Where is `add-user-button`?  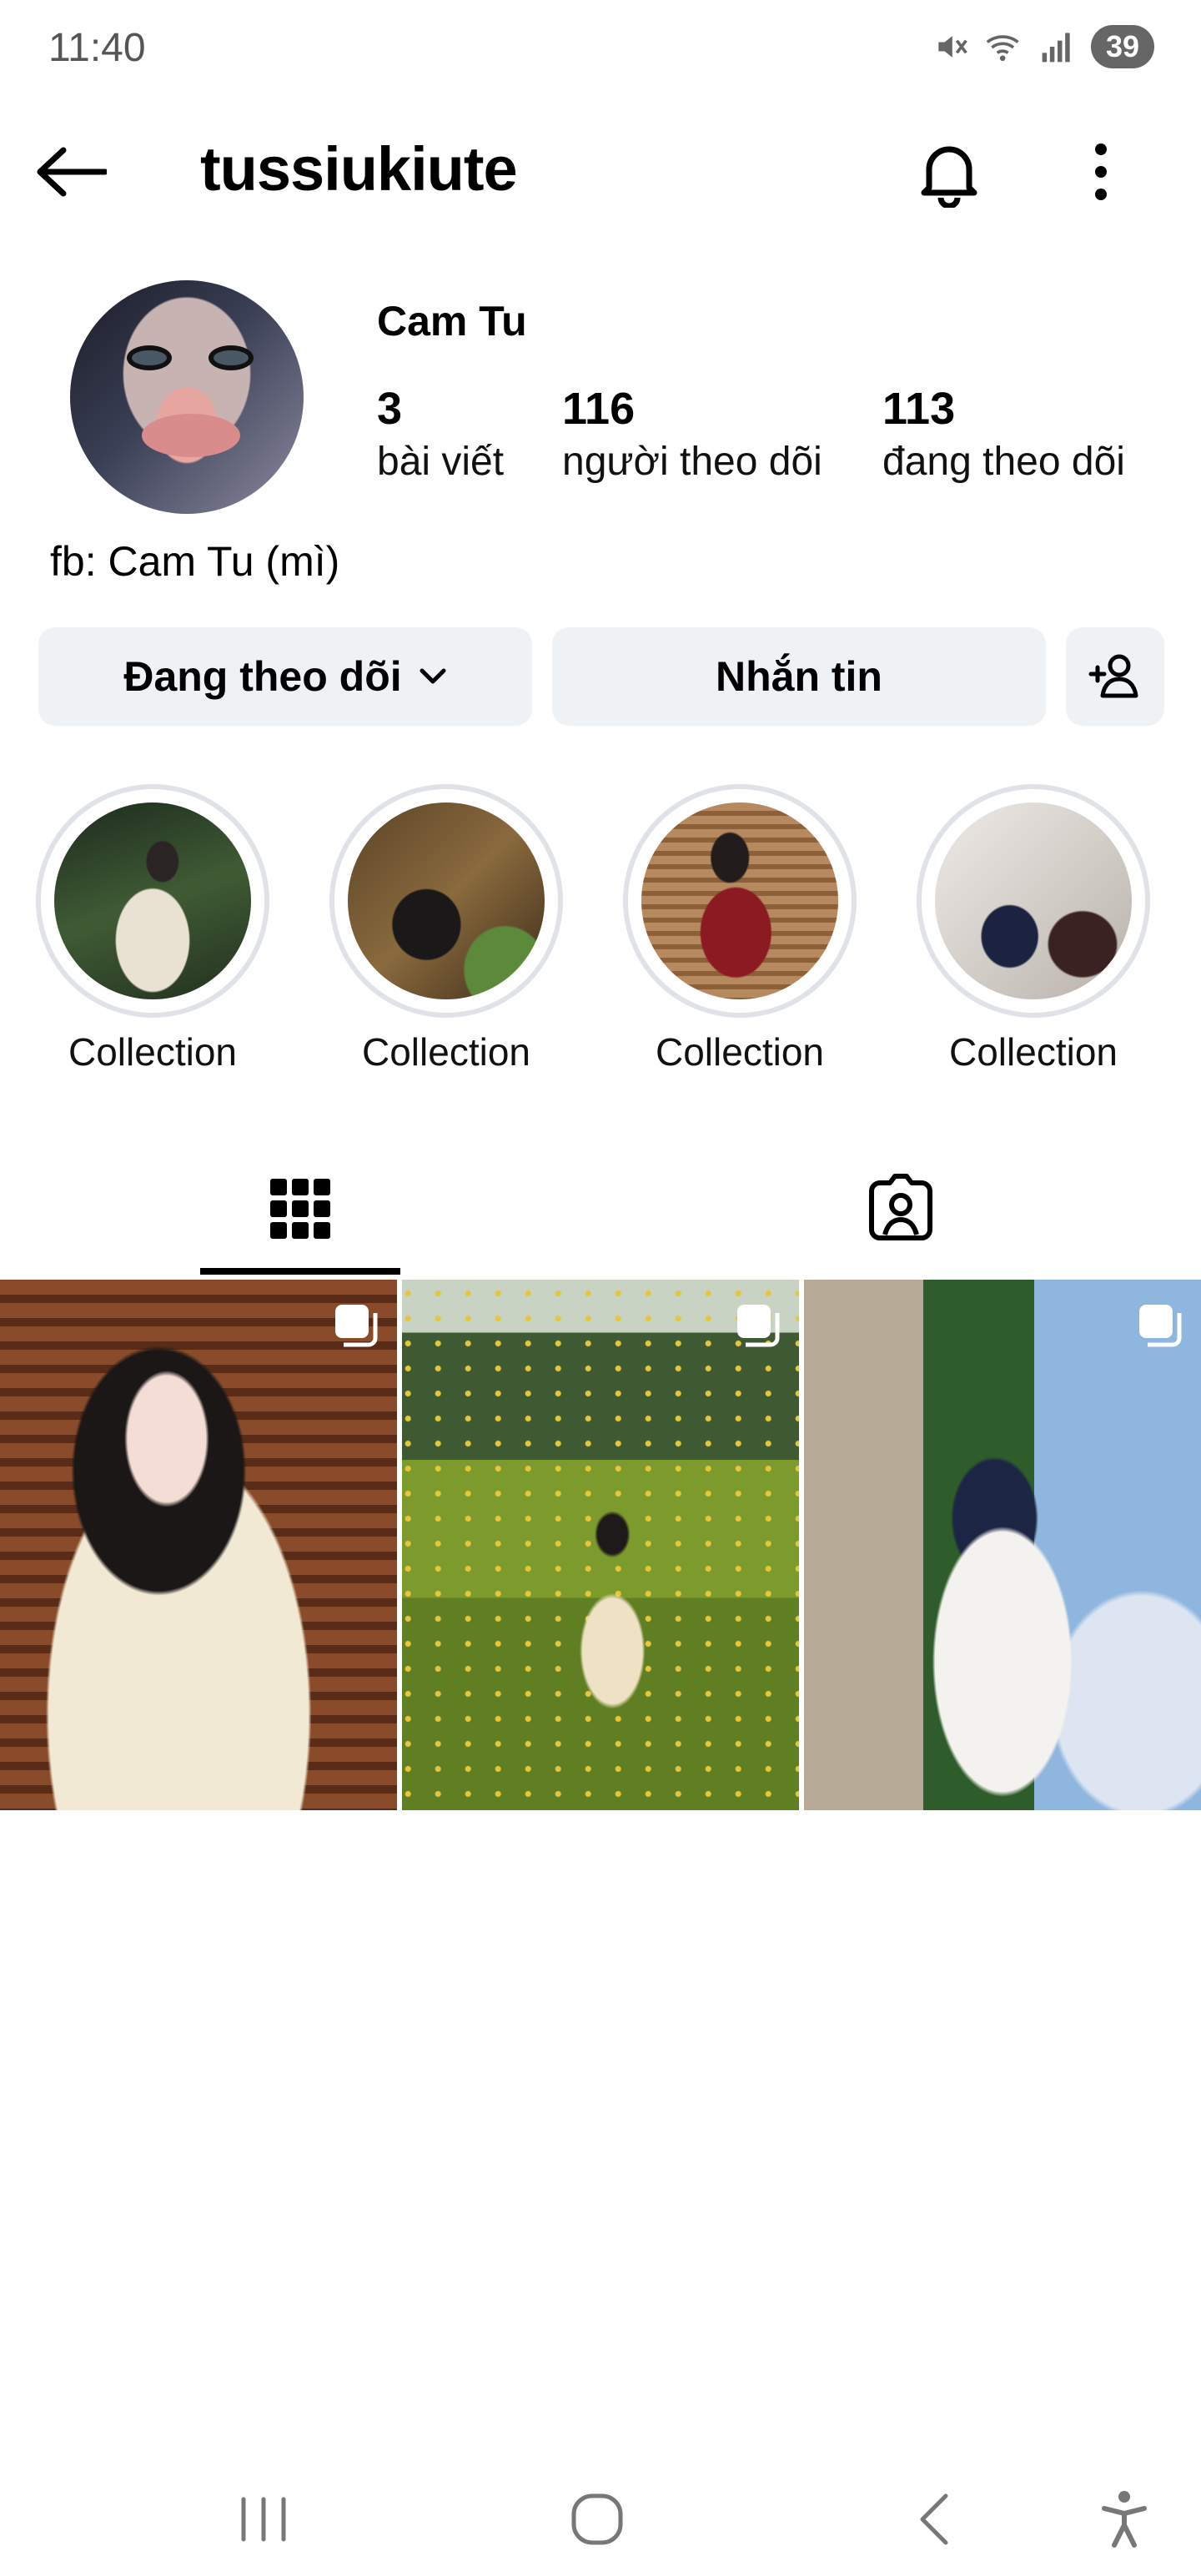 add-user-button is located at coordinates (1115, 676).